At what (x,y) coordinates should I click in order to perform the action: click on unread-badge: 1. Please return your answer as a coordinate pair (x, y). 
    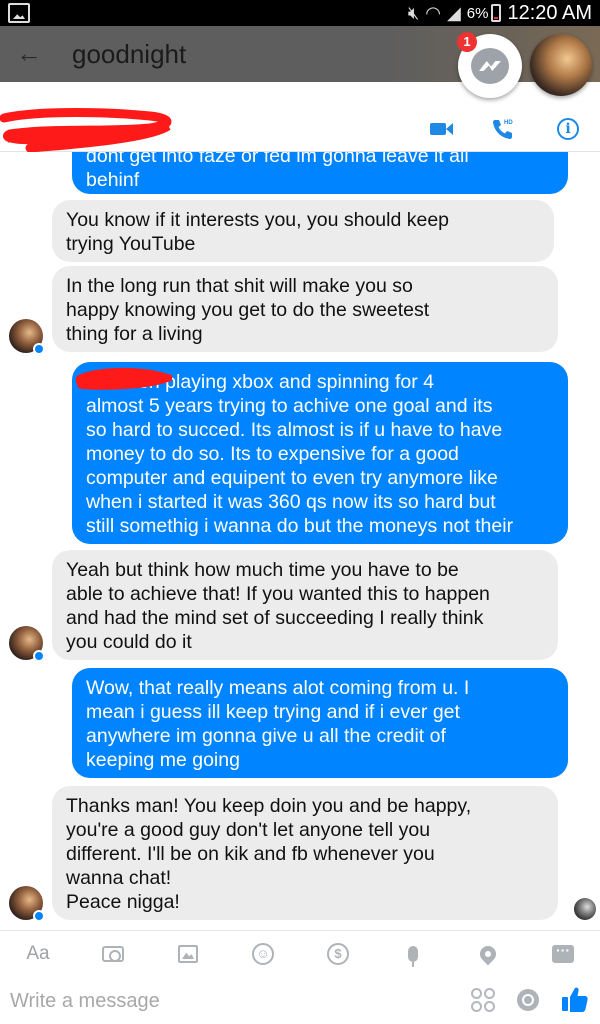
    Looking at the image, I should click on (467, 42).